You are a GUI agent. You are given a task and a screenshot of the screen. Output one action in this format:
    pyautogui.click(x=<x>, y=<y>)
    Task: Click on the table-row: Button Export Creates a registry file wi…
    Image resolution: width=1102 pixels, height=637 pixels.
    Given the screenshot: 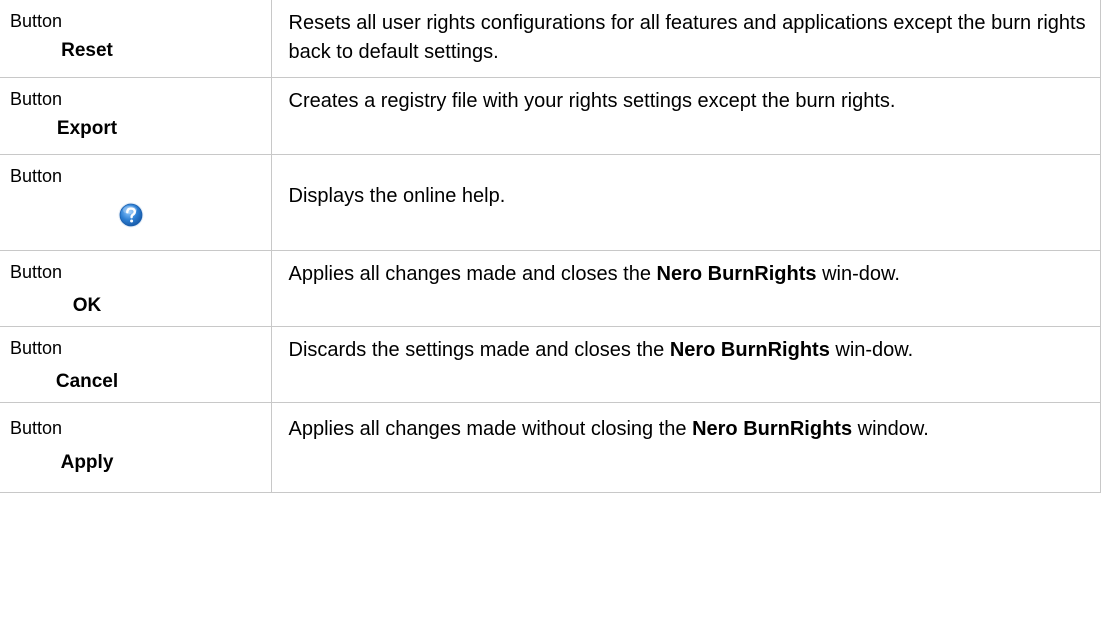 What is the action you would take?
    pyautogui.click(x=550, y=115)
    